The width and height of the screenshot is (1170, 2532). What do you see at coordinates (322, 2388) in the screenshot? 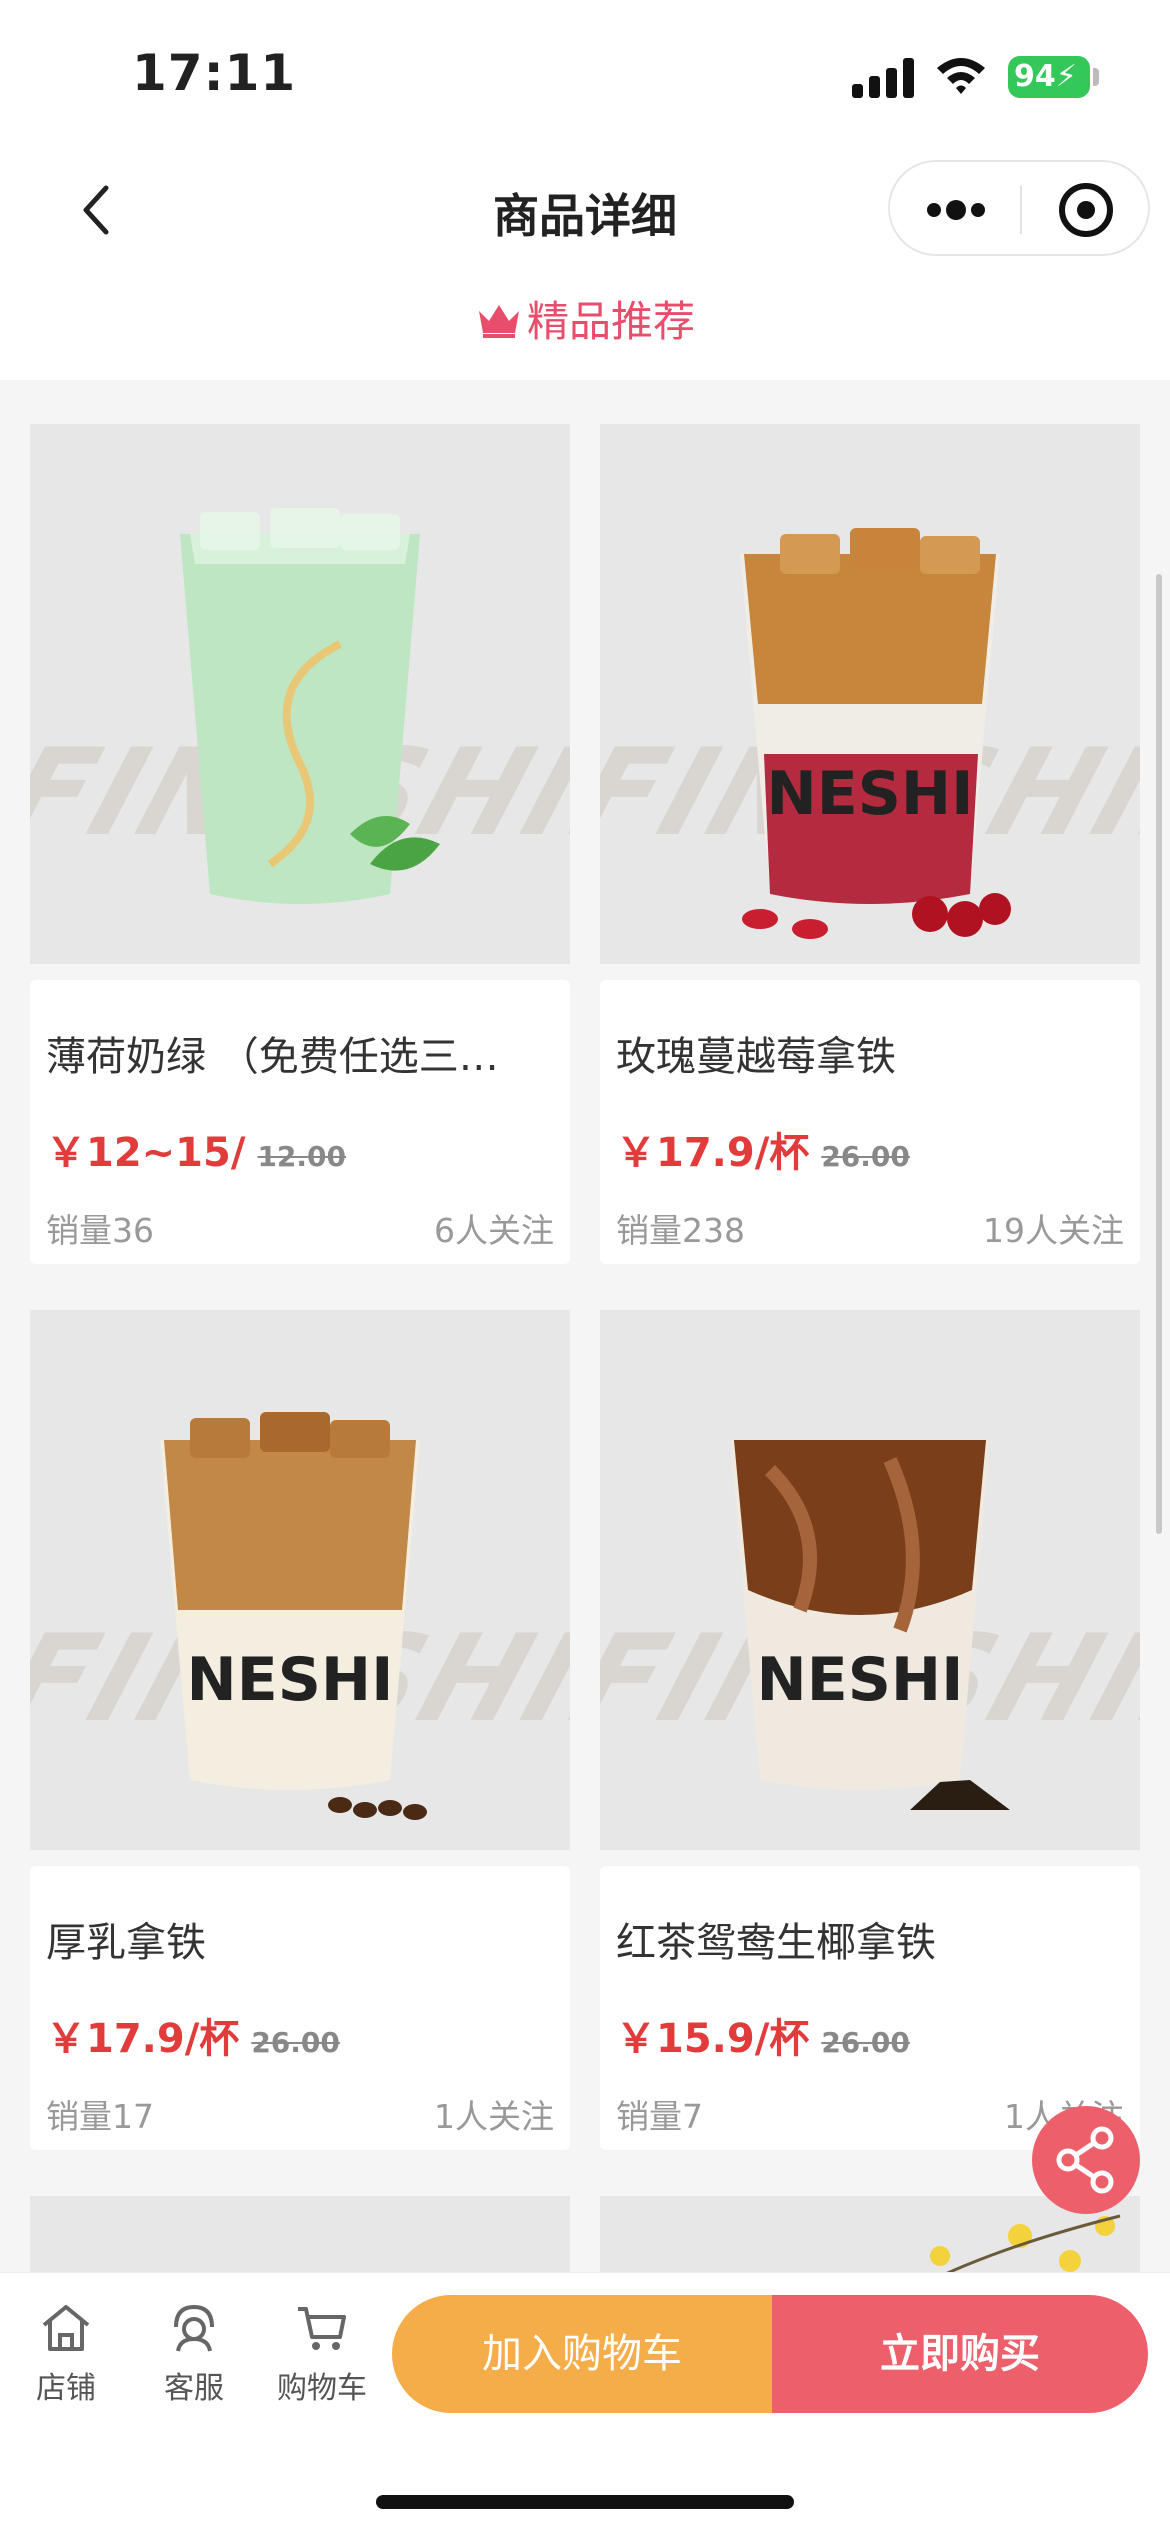
I see `cart-label: 购物车` at bounding box center [322, 2388].